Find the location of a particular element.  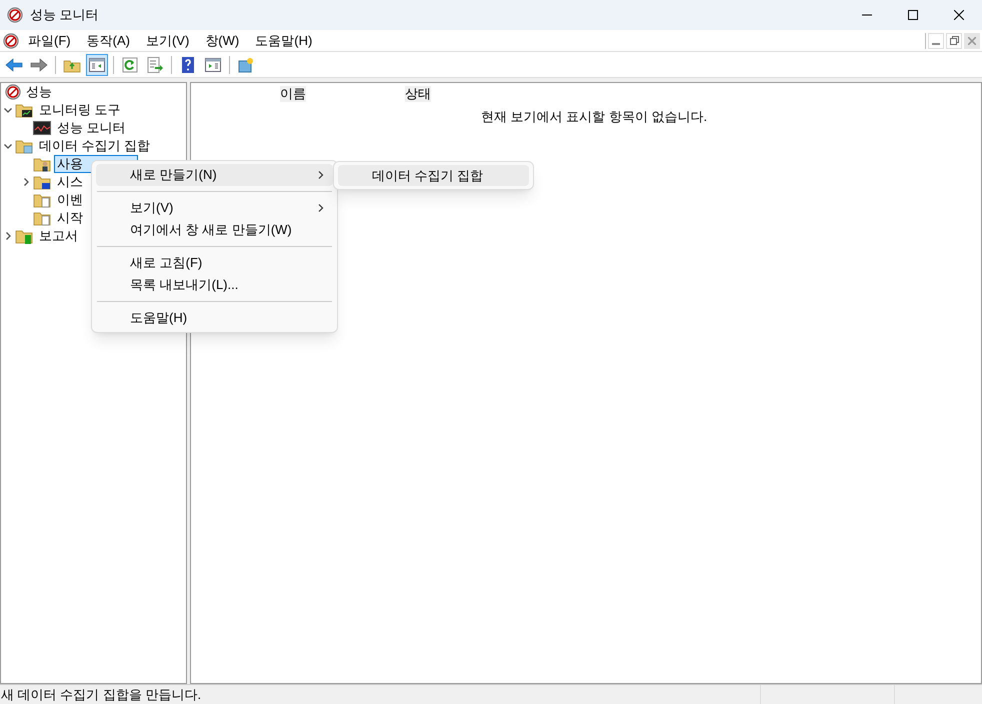

empty-message: 현재 보기에서 표시할 항목이 없습니다. is located at coordinates (594, 117).